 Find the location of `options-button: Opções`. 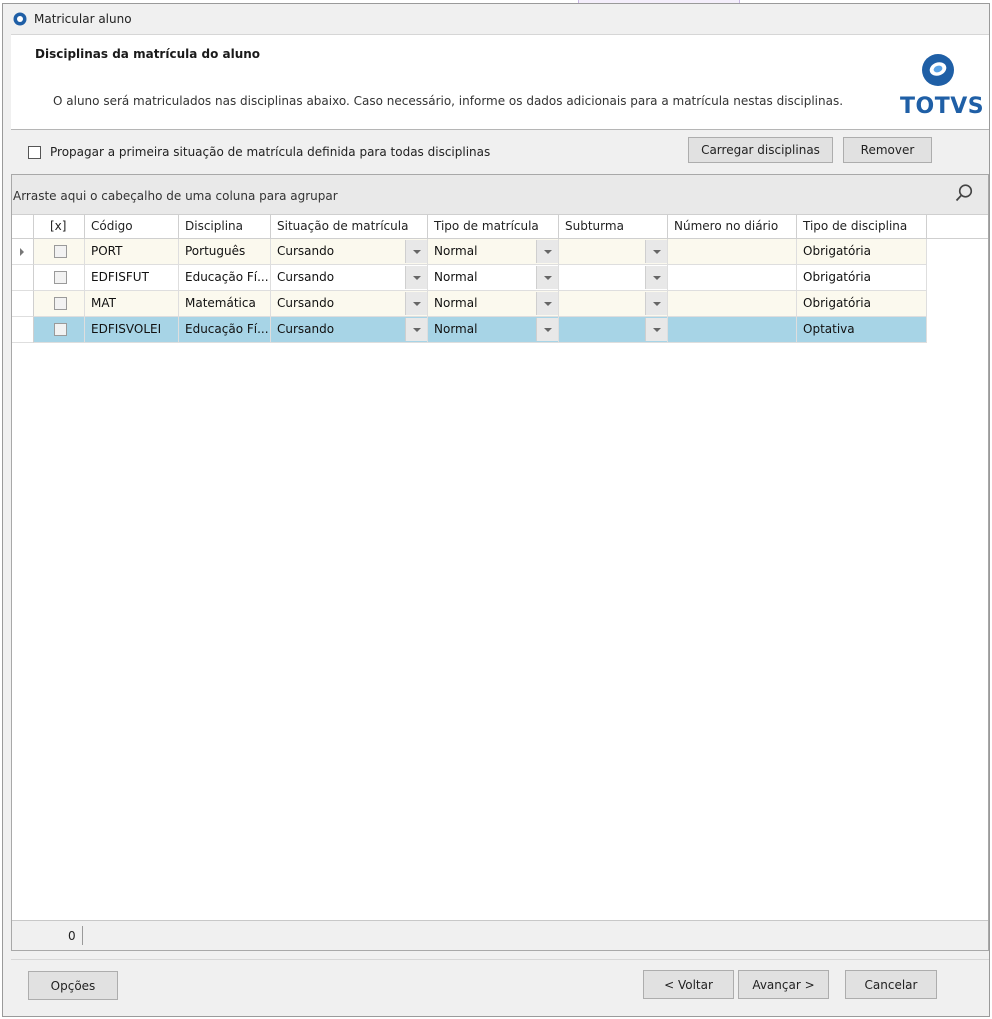

options-button: Opções is located at coordinates (73, 985).